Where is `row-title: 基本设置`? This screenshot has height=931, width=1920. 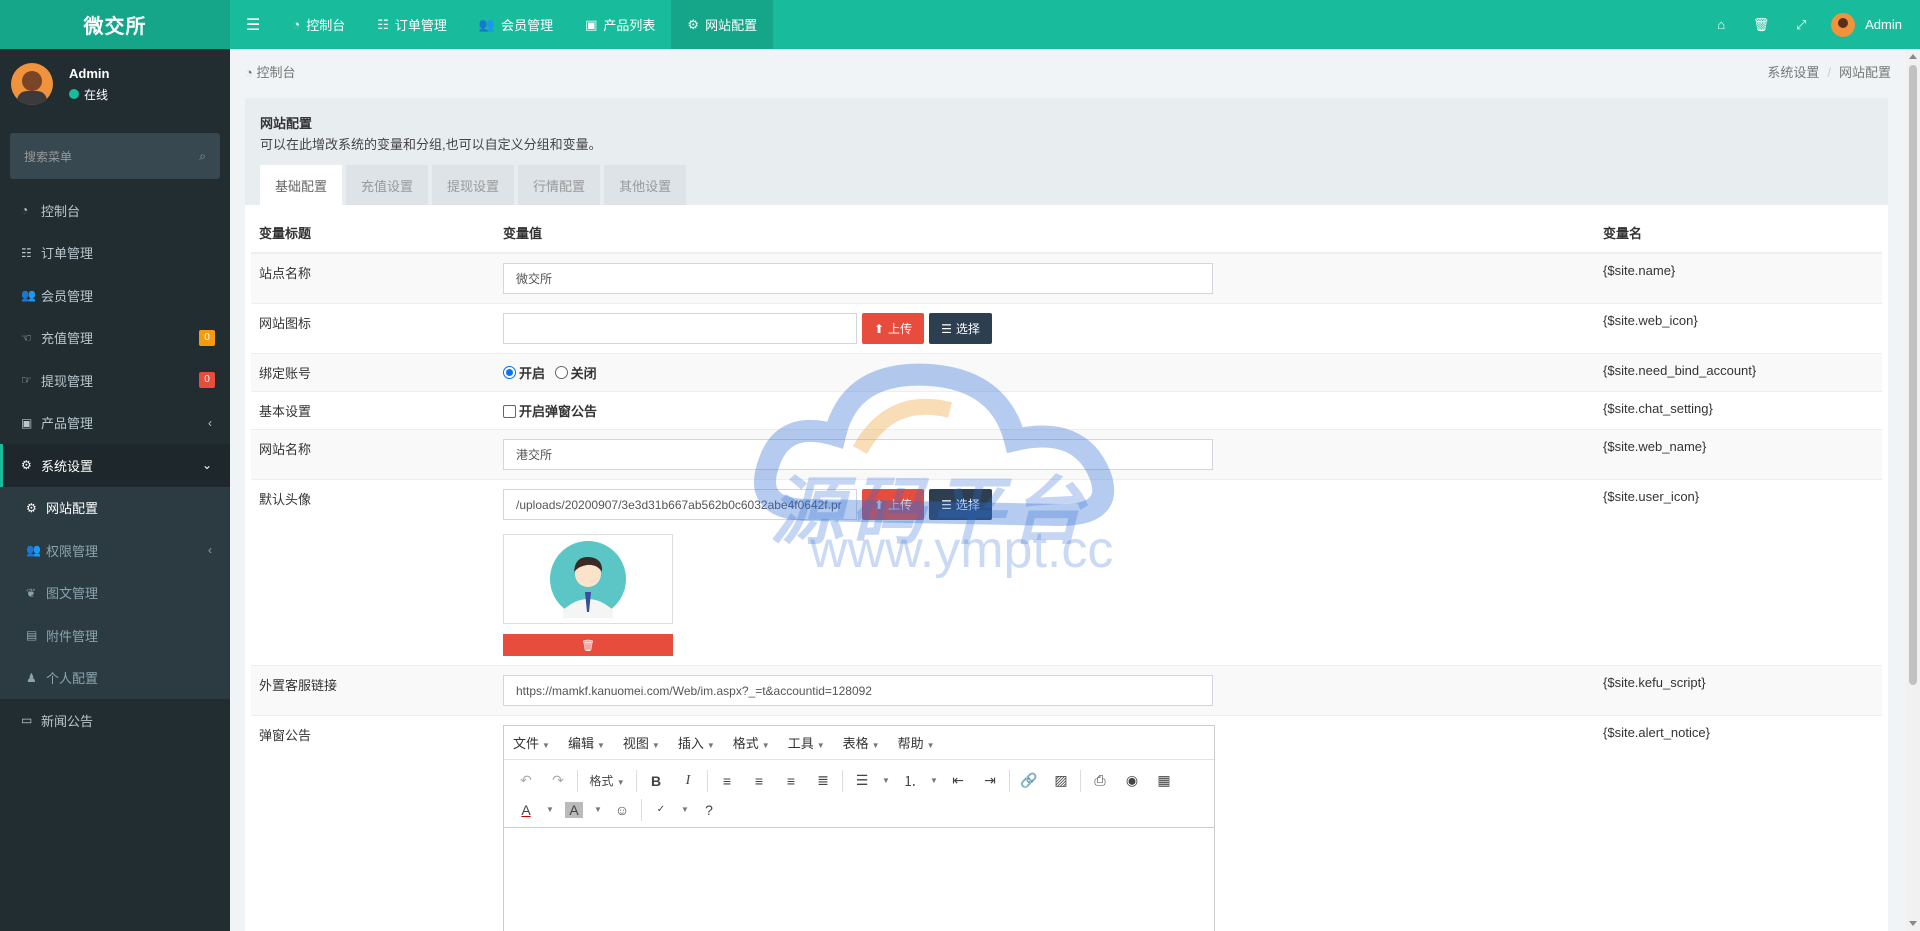 row-title: 基本设置 is located at coordinates (373, 410).